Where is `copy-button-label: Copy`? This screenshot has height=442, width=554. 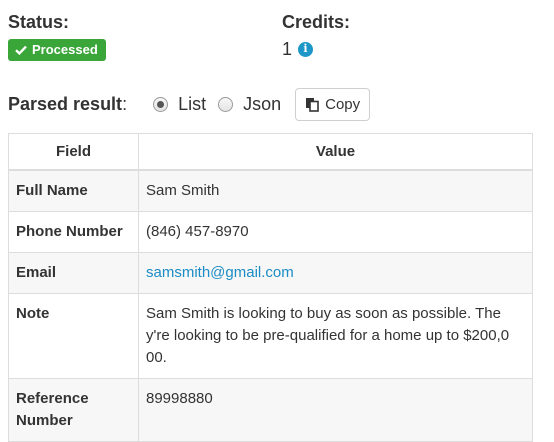
copy-button-label: Copy is located at coordinates (343, 104).